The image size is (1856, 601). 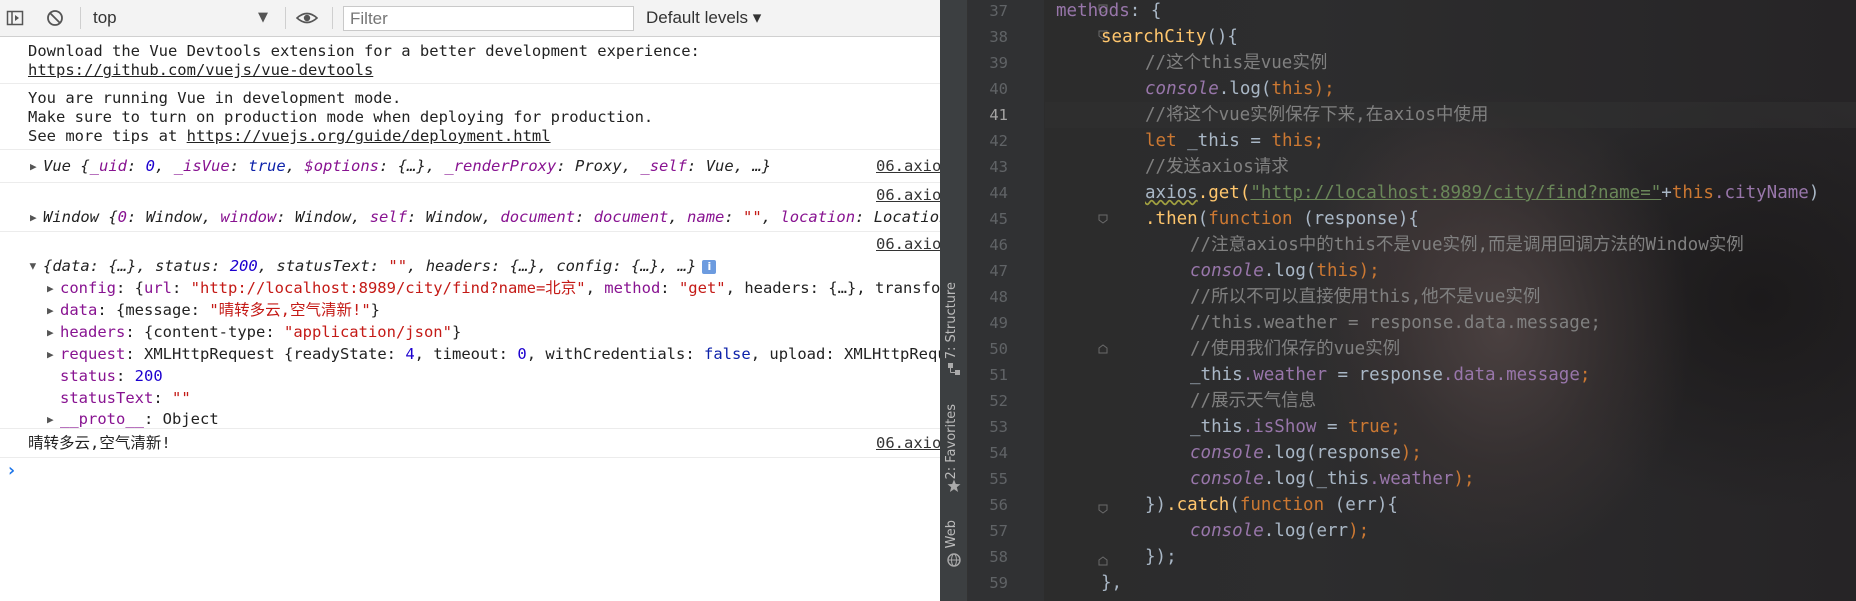 I want to click on code-line-59: },, so click(x=1111, y=583).